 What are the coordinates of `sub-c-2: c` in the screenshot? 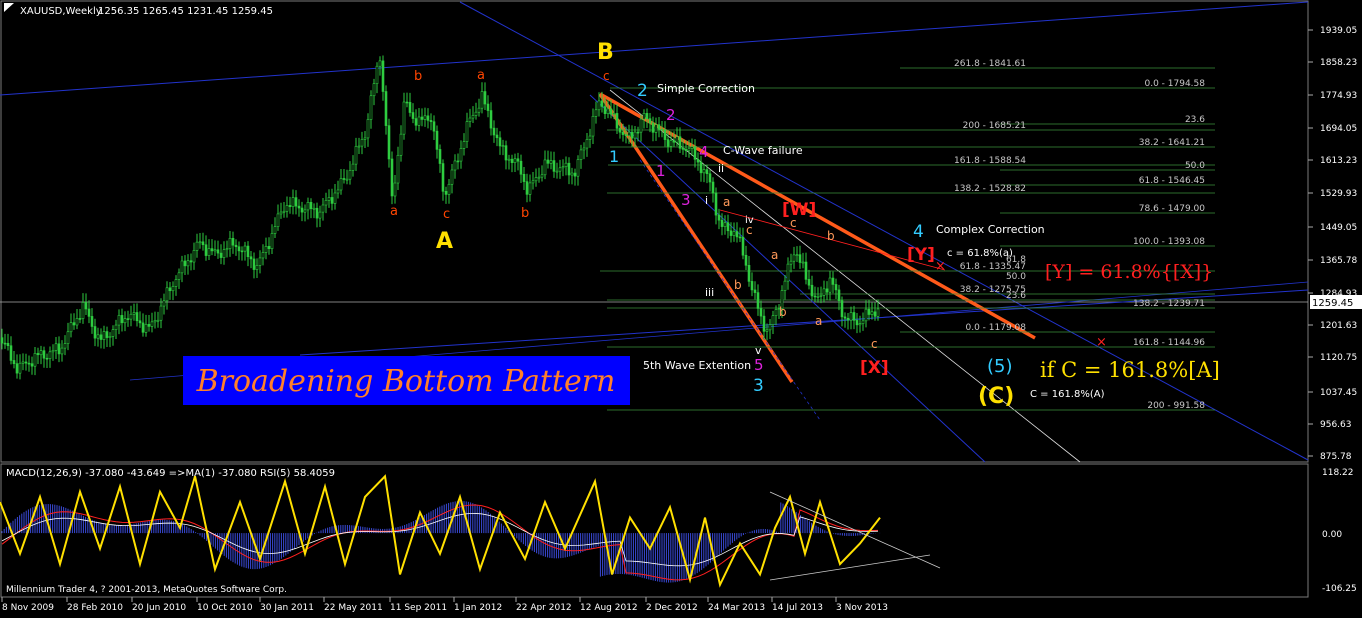 It's located at (793, 223).